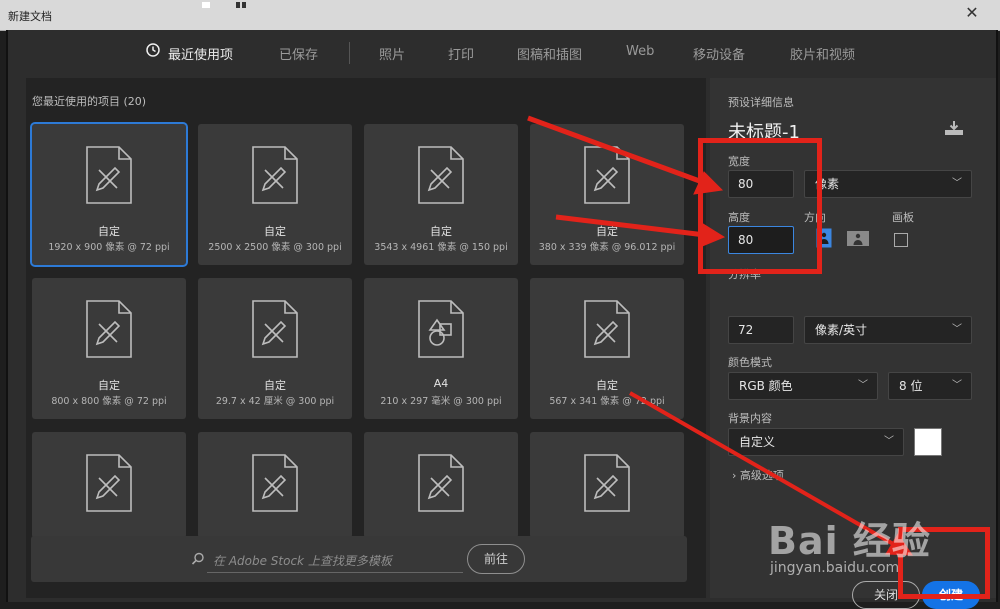 The height and width of the screenshot is (609, 1000). I want to click on watermark-url: jingyan.baidu.com, so click(835, 568).